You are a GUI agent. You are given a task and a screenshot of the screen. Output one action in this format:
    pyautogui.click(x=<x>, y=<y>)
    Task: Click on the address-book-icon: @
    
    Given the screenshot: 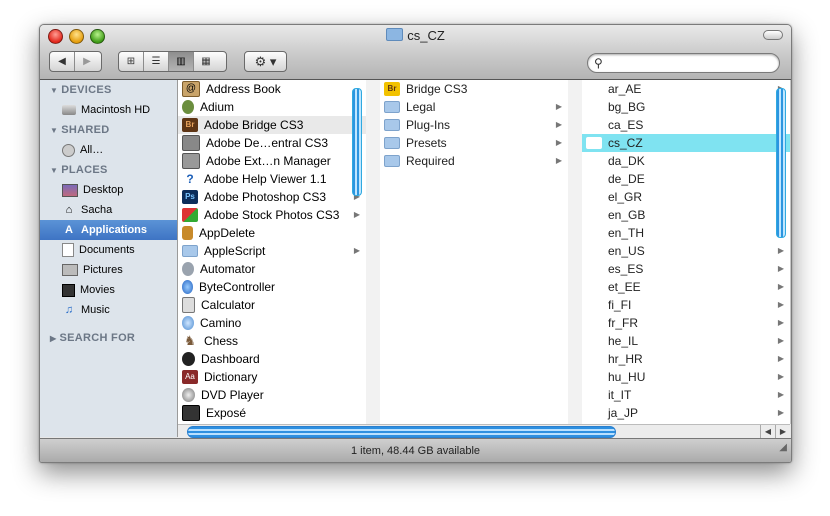 What is the action you would take?
    pyautogui.click(x=191, y=89)
    